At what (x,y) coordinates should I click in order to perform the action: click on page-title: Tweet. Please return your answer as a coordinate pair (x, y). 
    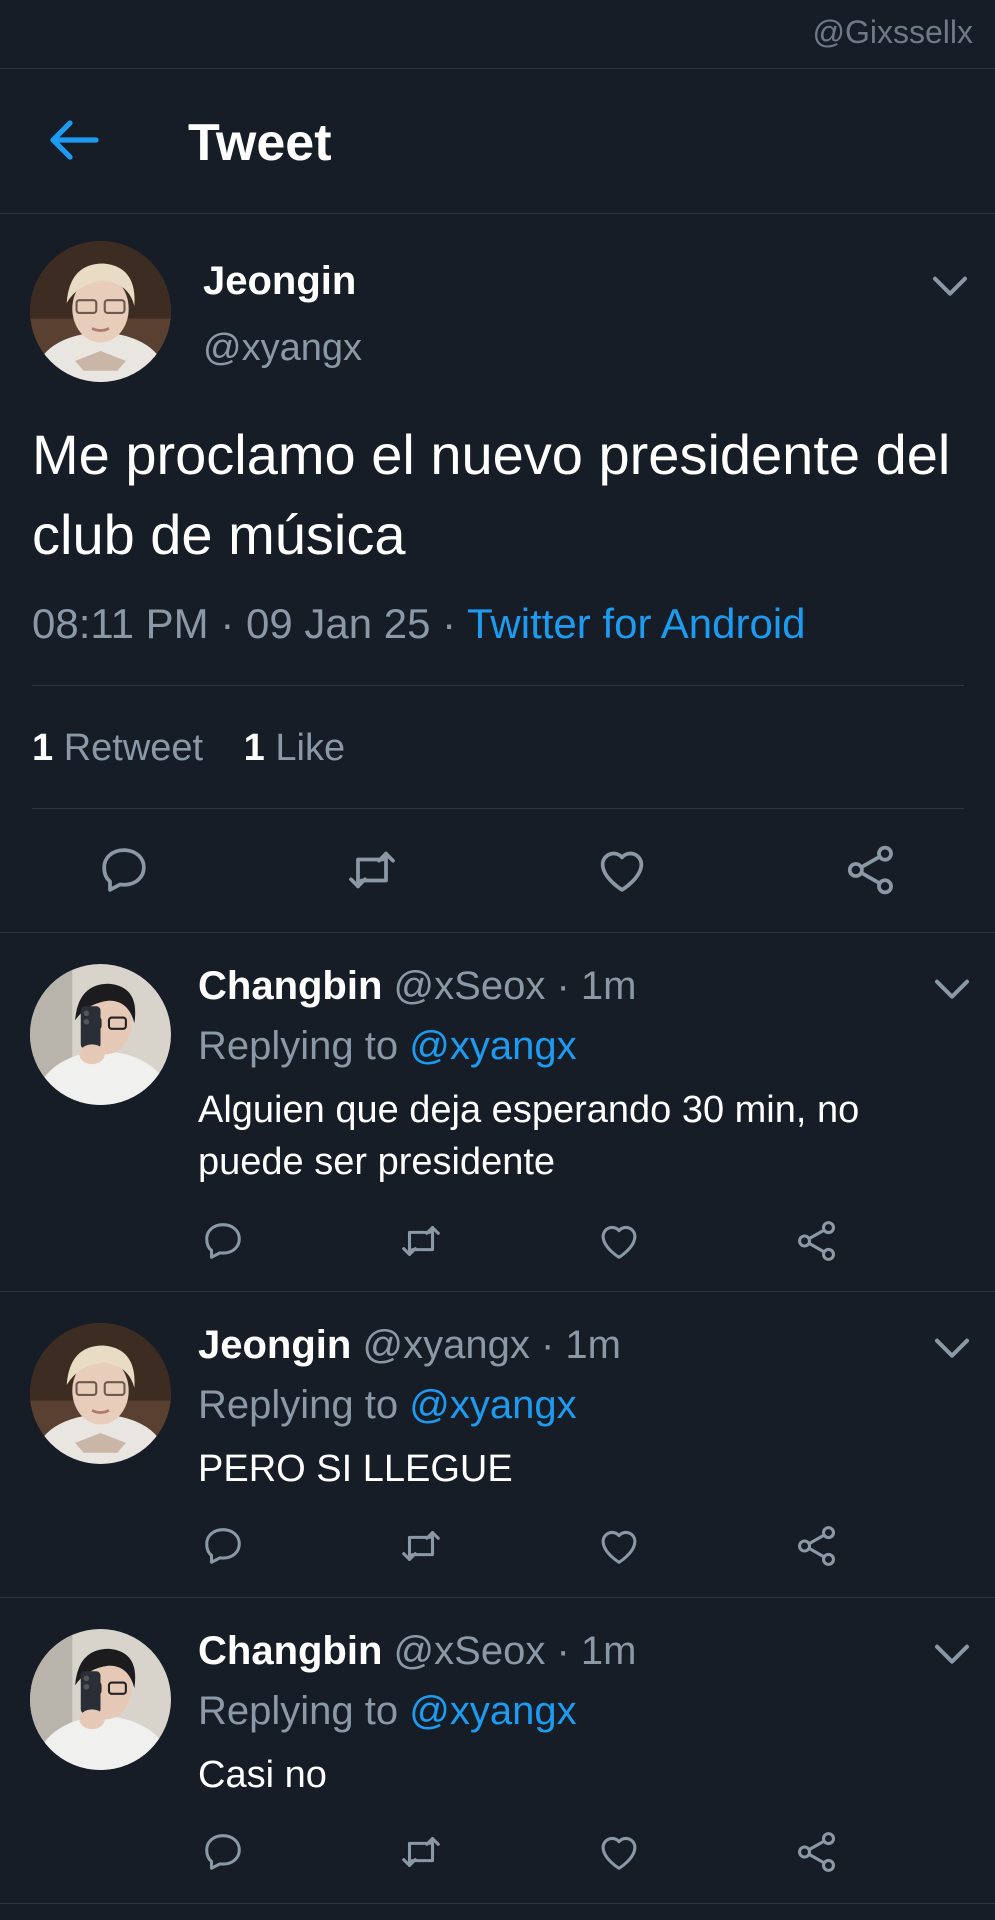
    Looking at the image, I should click on (260, 143).